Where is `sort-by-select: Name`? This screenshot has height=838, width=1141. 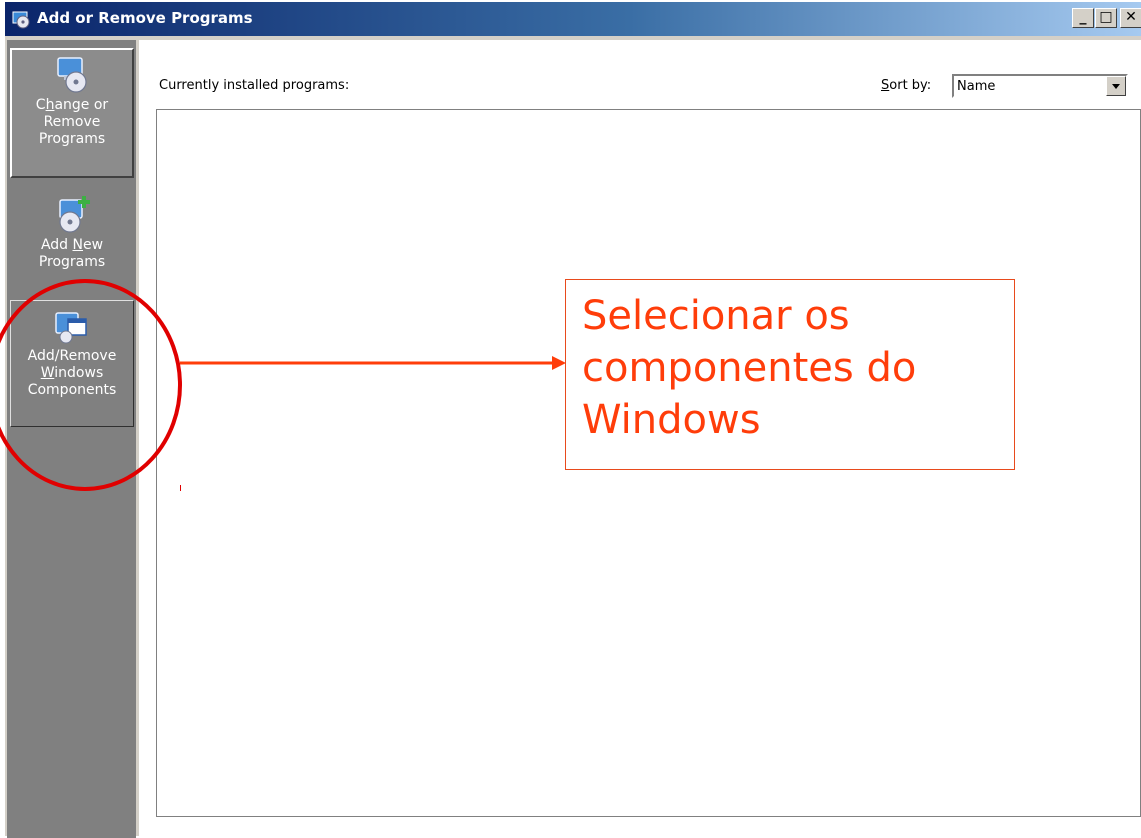
sort-by-select: Name is located at coordinates (1040, 86).